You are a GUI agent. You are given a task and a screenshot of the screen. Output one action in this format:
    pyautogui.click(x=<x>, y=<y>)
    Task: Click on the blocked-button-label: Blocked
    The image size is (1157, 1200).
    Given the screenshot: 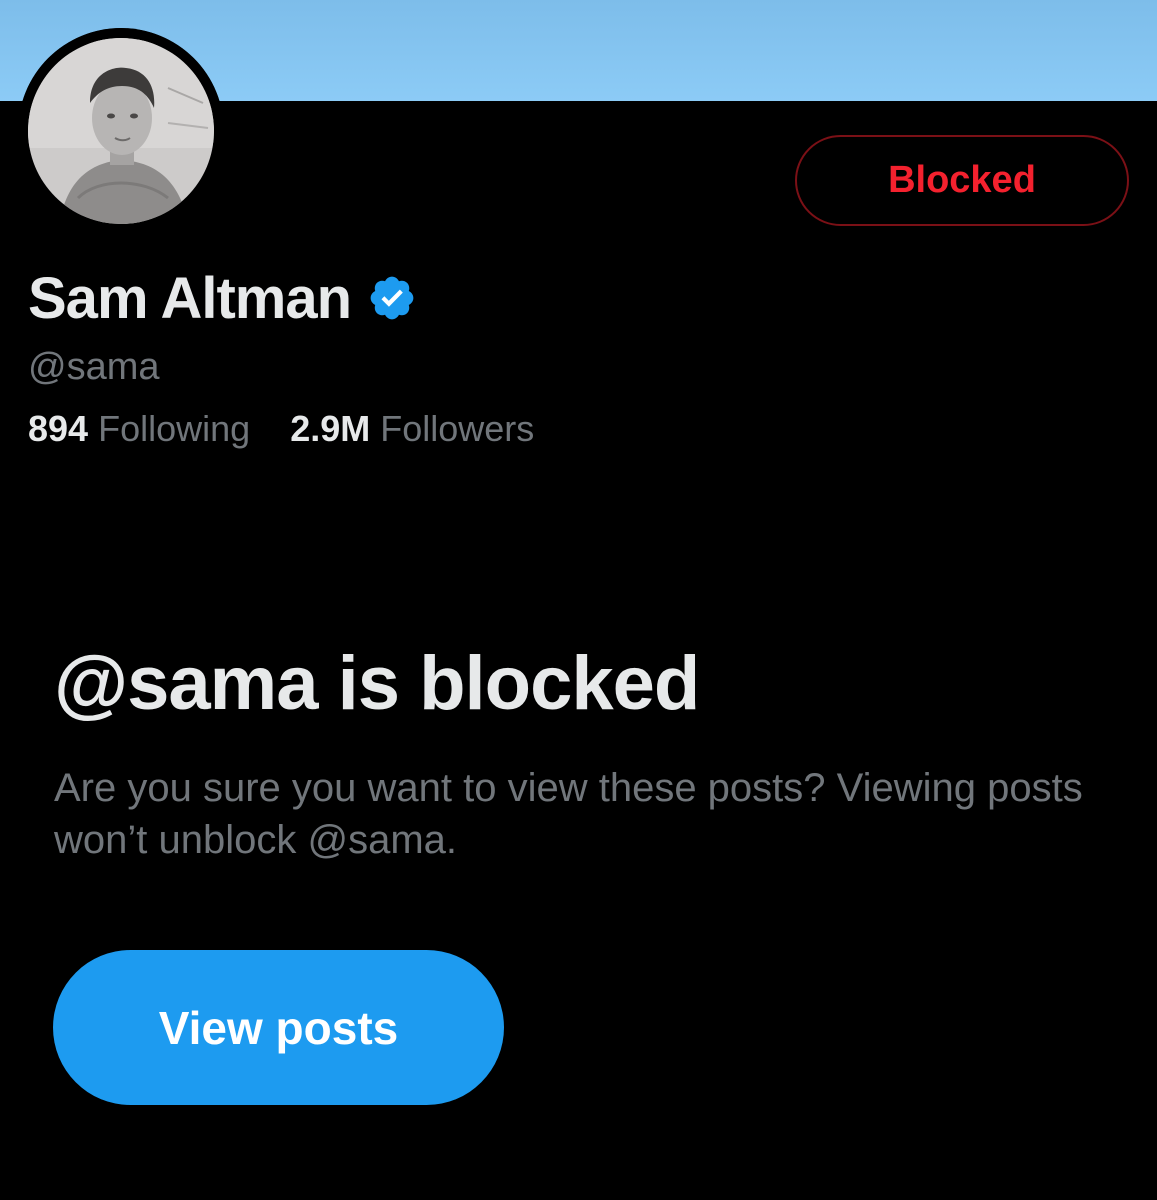 What is the action you would take?
    pyautogui.click(x=962, y=180)
    